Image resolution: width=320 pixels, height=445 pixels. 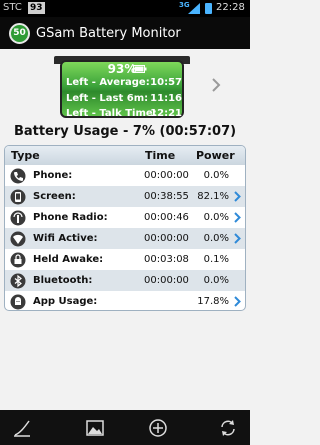 I want to click on status-bar: STC 93 3G 22:28, so click(x=125, y=8).